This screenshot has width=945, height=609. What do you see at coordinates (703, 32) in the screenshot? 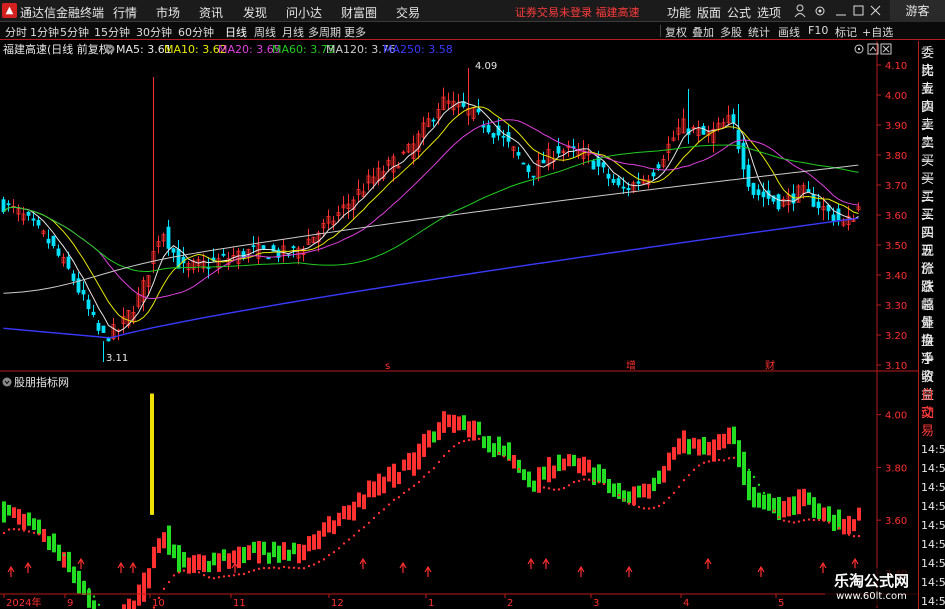
I see `overlay-button: 叠加` at bounding box center [703, 32].